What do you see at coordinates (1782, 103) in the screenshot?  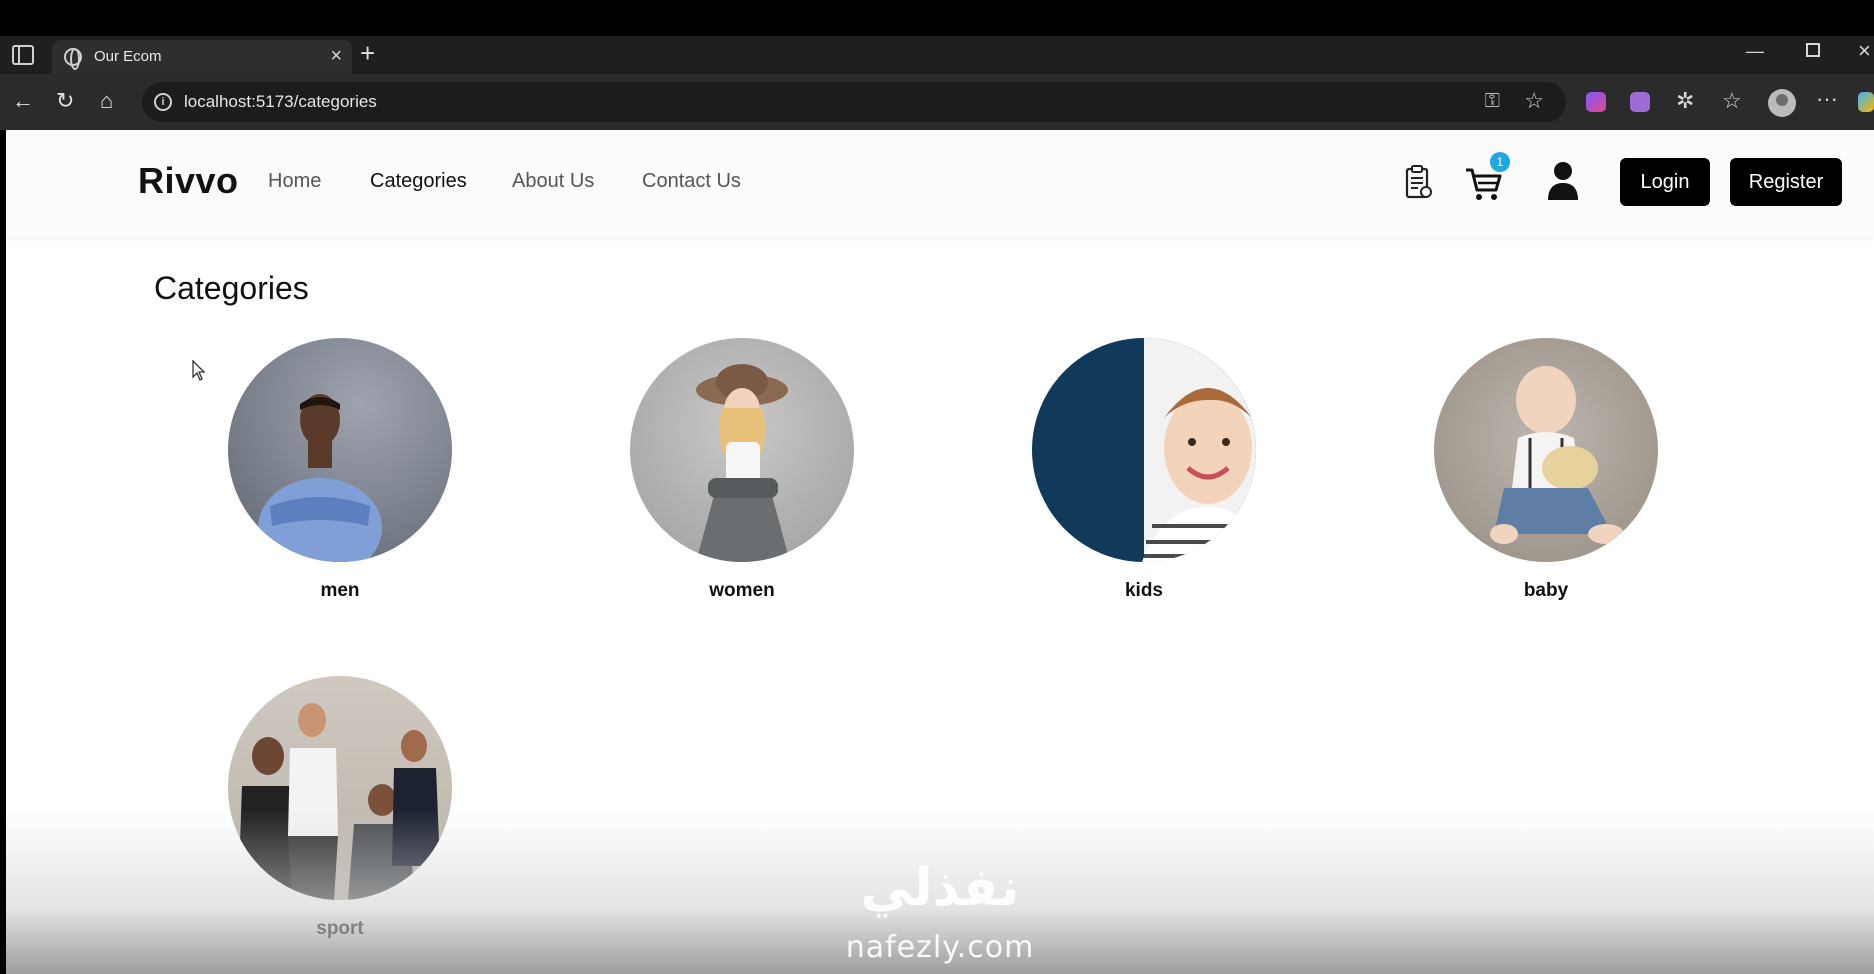 I see `profile-avatar-icon` at bounding box center [1782, 103].